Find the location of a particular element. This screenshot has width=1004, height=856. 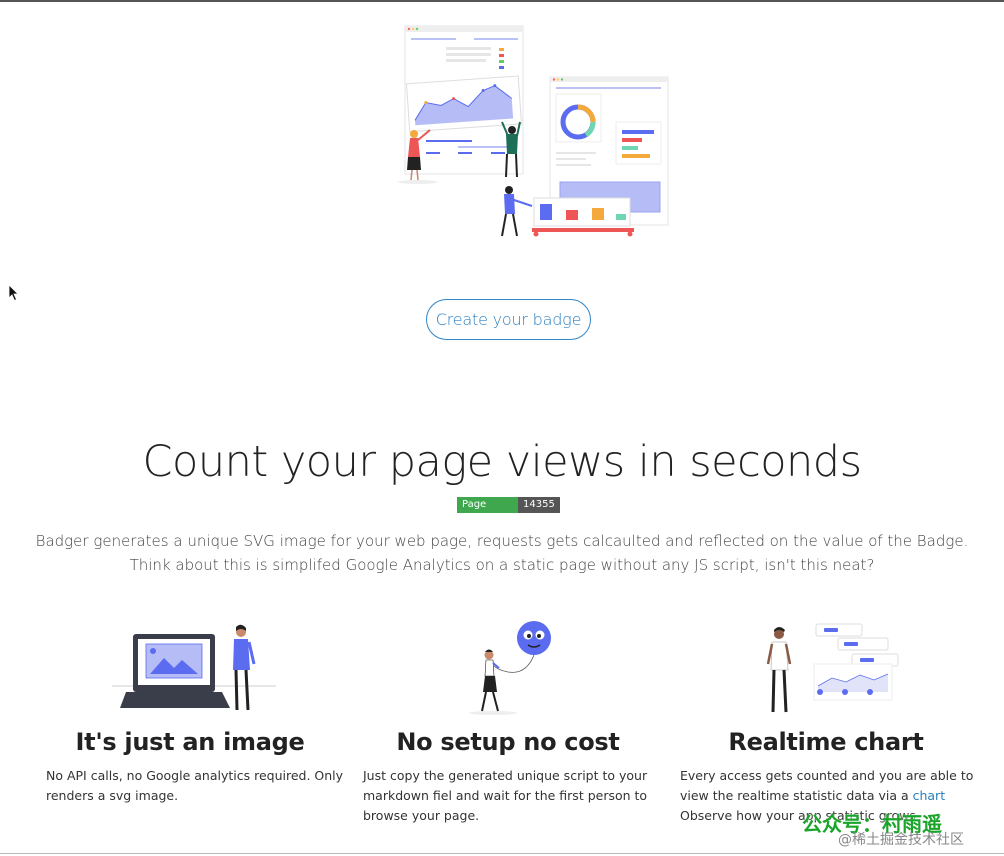

badge-value: 14355 is located at coordinates (539, 505).